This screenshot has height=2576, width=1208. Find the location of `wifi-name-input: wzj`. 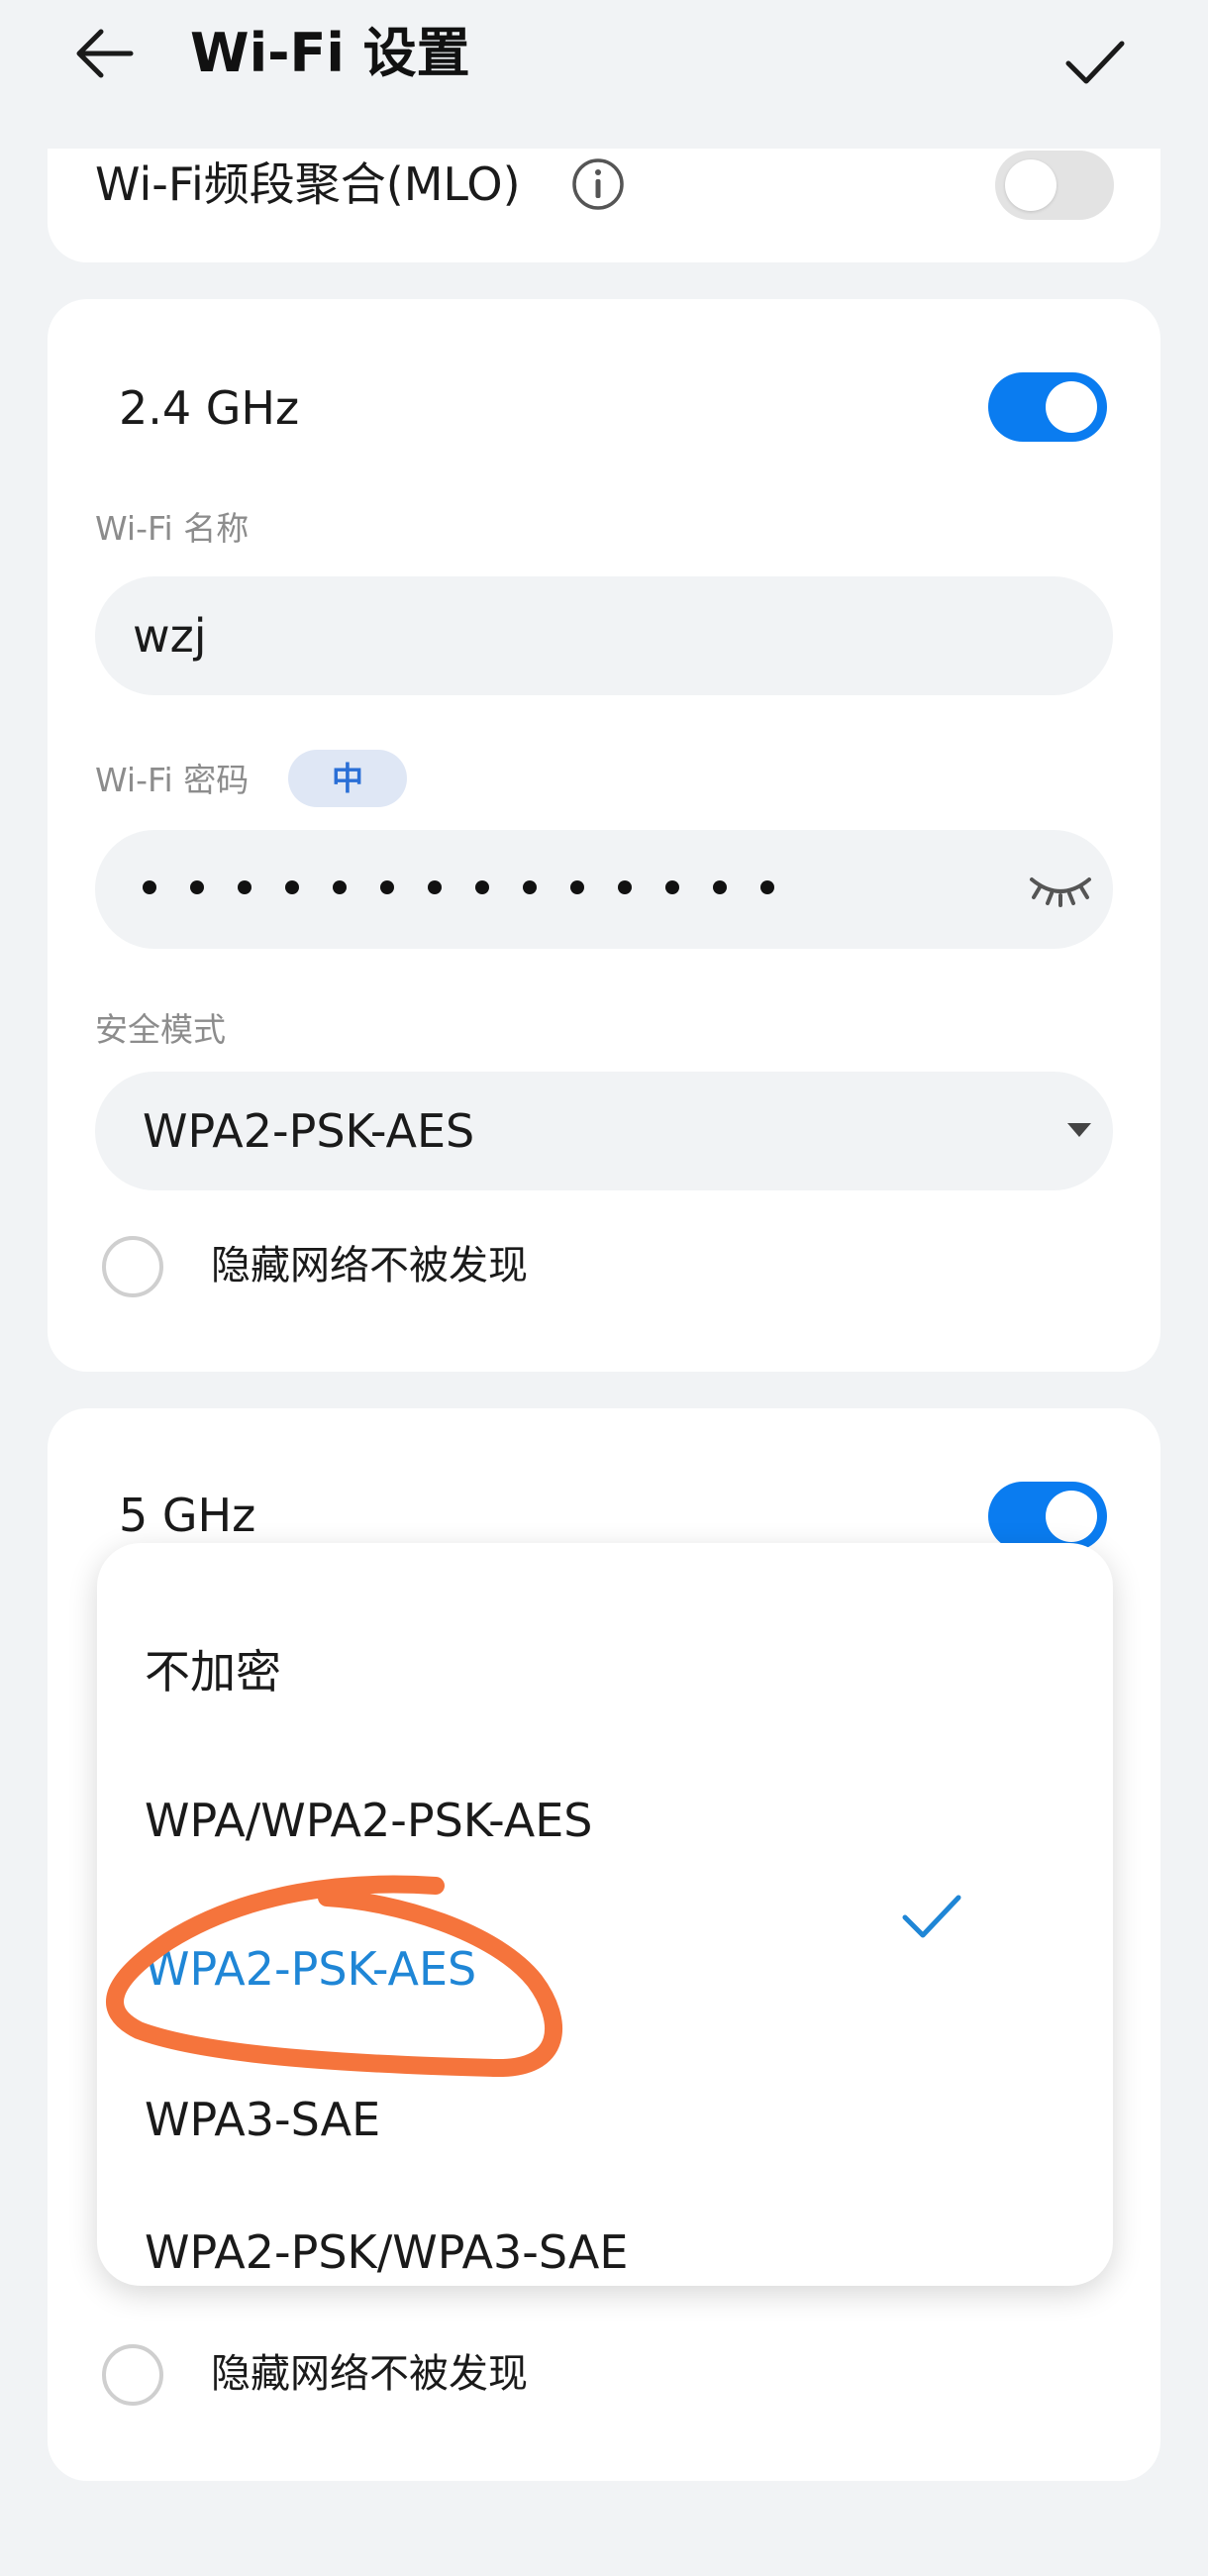

wifi-name-input: wzj is located at coordinates (604, 635).